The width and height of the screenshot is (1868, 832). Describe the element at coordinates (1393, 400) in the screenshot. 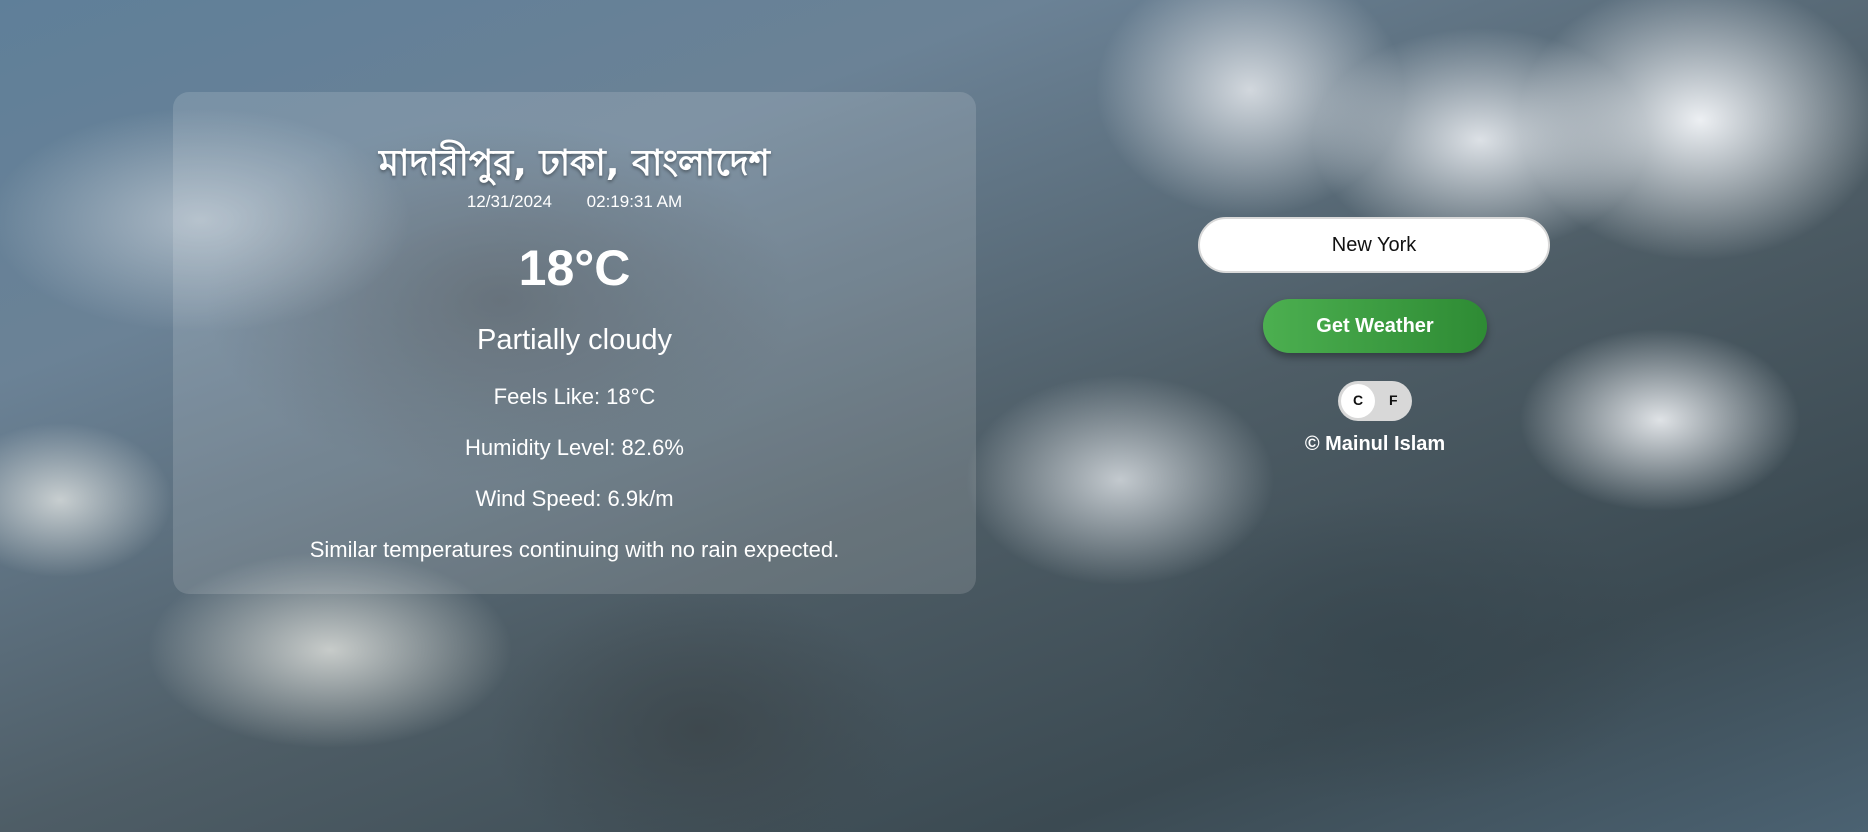

I see `unit-f-label: F` at that location.